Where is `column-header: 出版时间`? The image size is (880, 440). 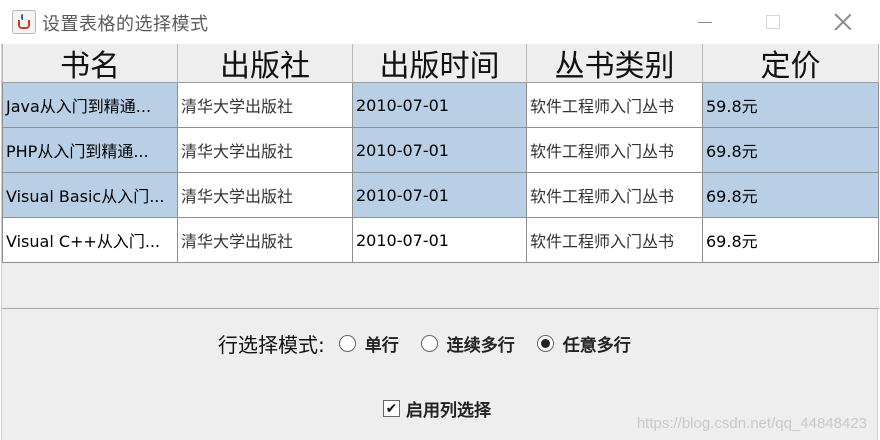 column-header: 出版时间 is located at coordinates (440, 64).